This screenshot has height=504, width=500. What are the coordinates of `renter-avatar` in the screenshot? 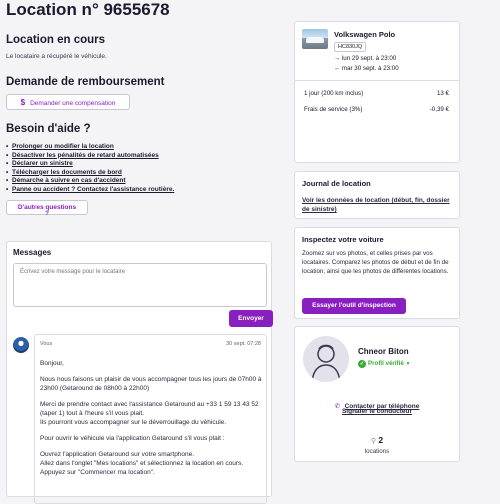 It's located at (326, 359).